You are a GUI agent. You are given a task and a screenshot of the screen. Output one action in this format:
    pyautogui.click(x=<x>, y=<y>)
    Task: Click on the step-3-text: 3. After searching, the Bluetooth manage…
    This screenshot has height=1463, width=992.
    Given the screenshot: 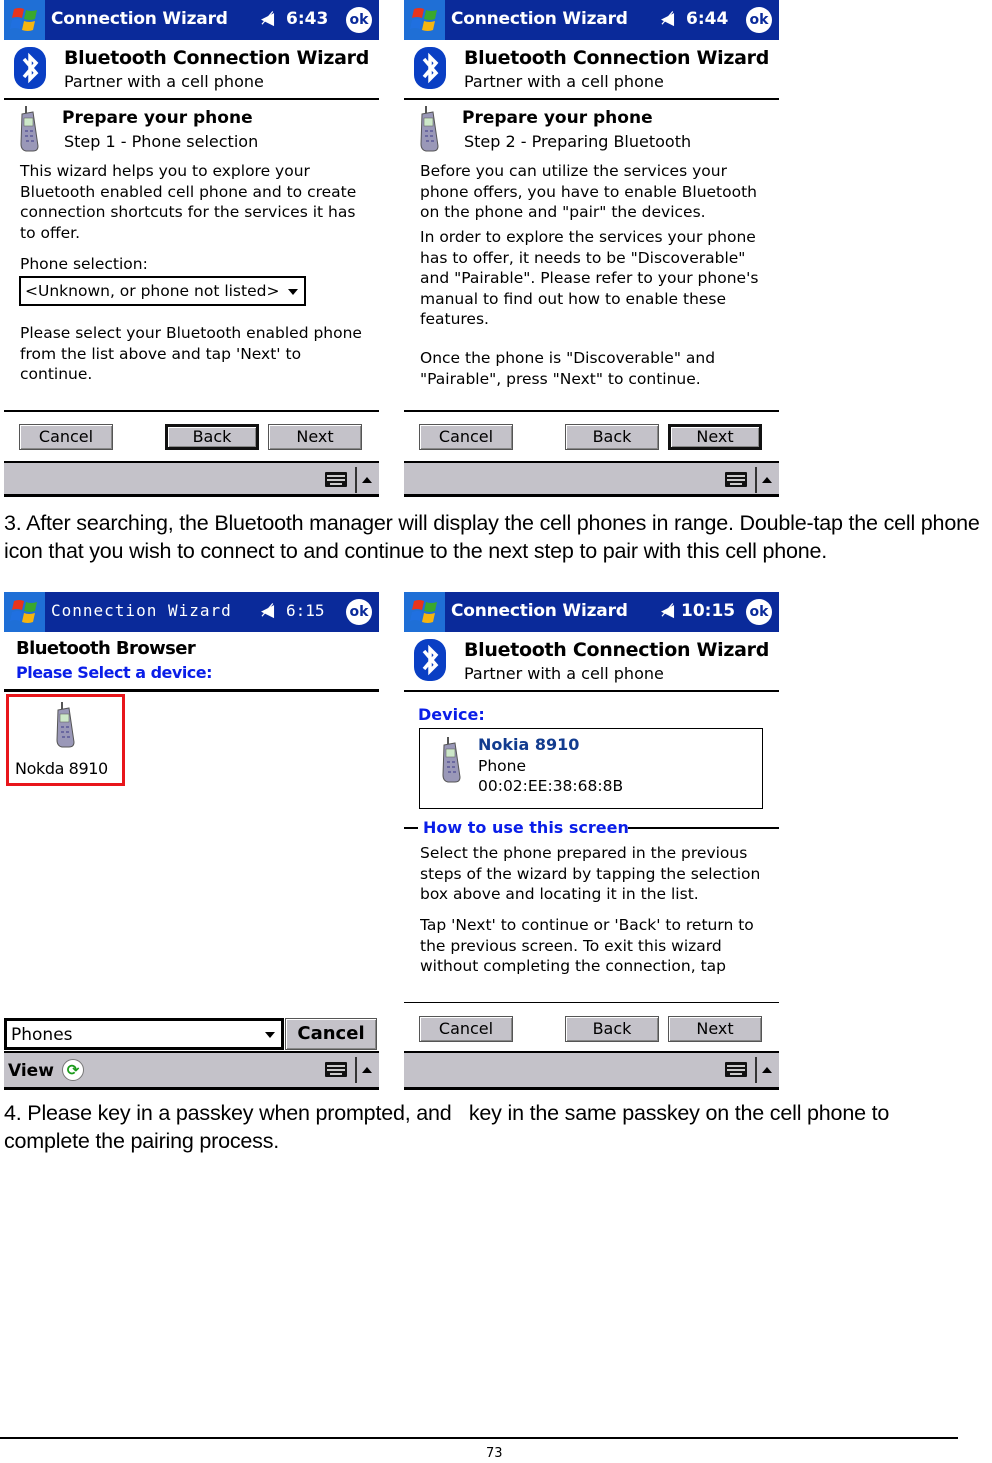 What is the action you would take?
    pyautogui.click(x=492, y=537)
    